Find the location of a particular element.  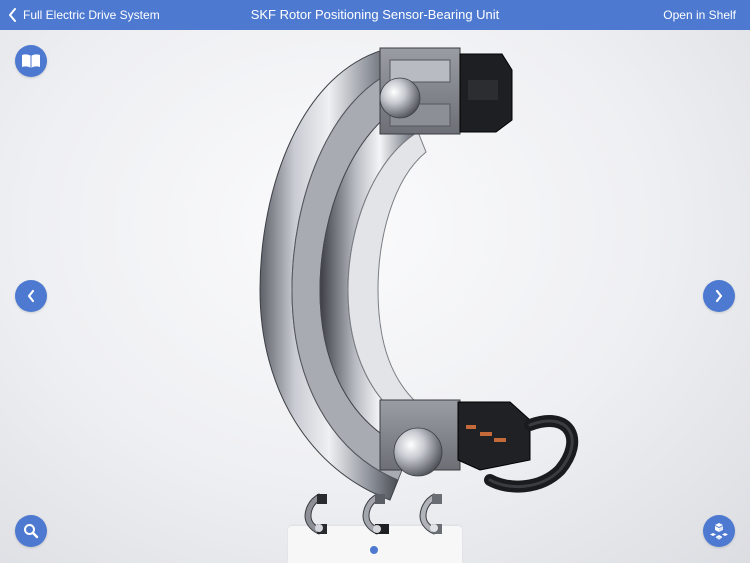

previous-button is located at coordinates (31, 296).